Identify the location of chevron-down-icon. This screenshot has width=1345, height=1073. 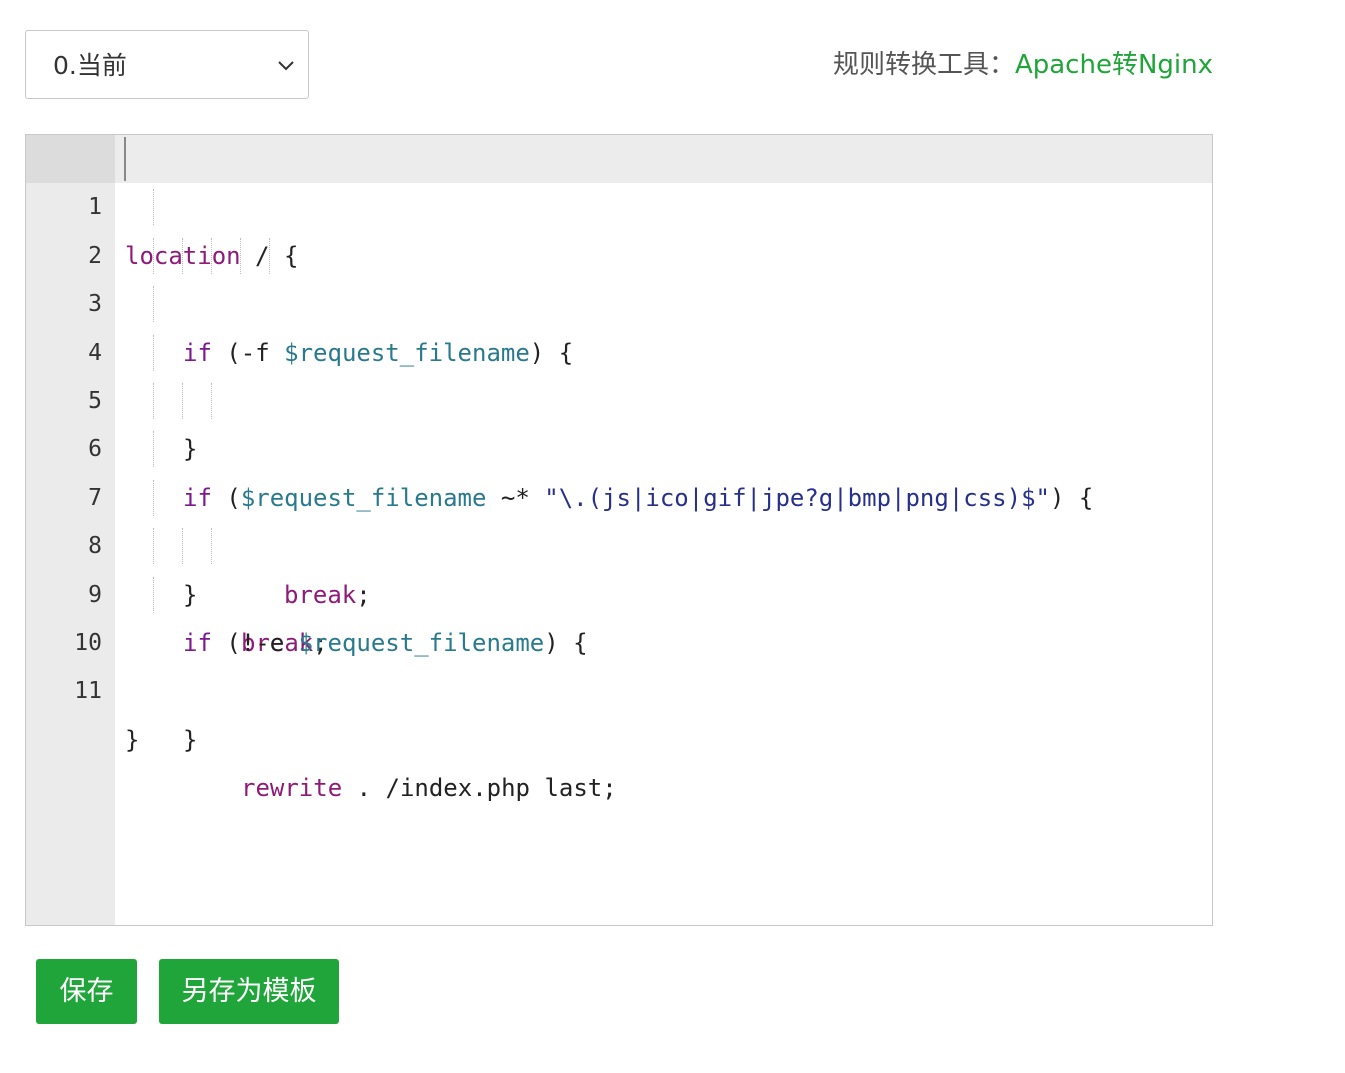
(286, 66).